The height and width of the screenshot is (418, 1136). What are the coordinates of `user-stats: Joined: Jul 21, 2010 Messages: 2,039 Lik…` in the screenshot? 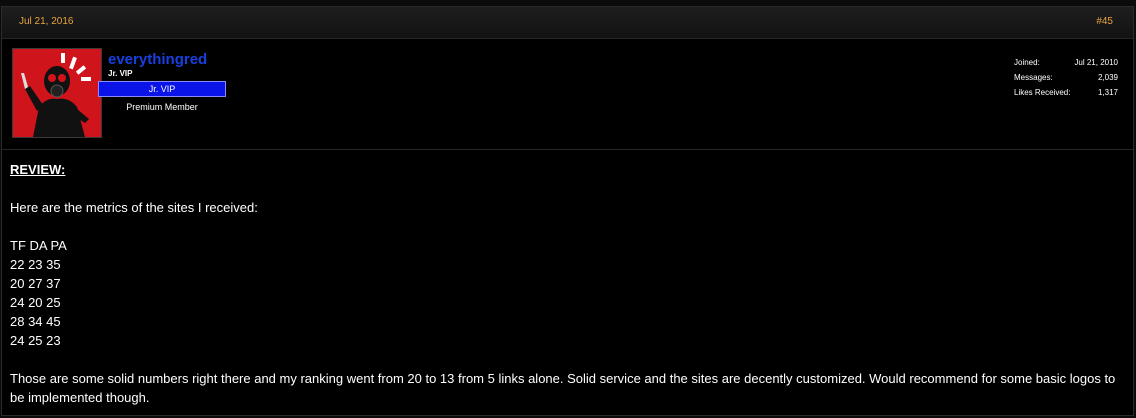 It's located at (1066, 77).